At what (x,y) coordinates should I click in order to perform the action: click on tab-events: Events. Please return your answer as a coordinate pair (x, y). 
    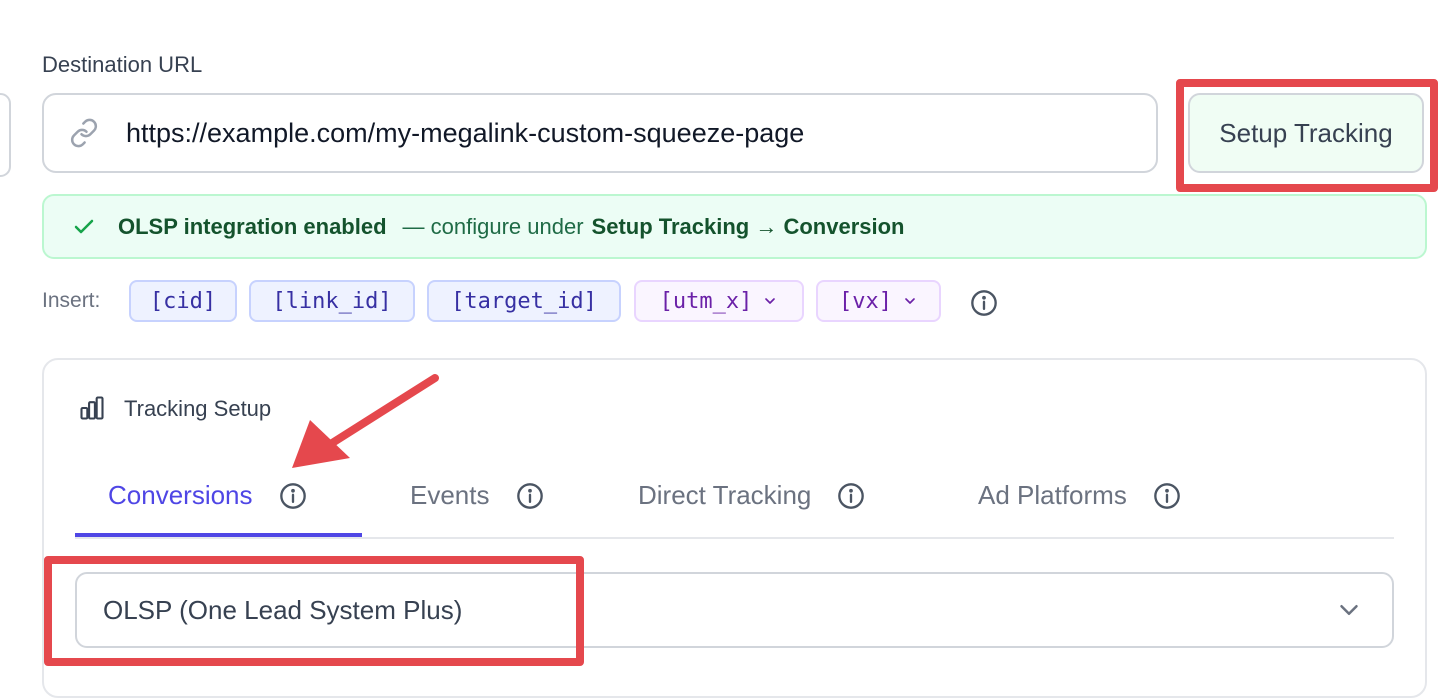
    Looking at the image, I should click on (477, 495).